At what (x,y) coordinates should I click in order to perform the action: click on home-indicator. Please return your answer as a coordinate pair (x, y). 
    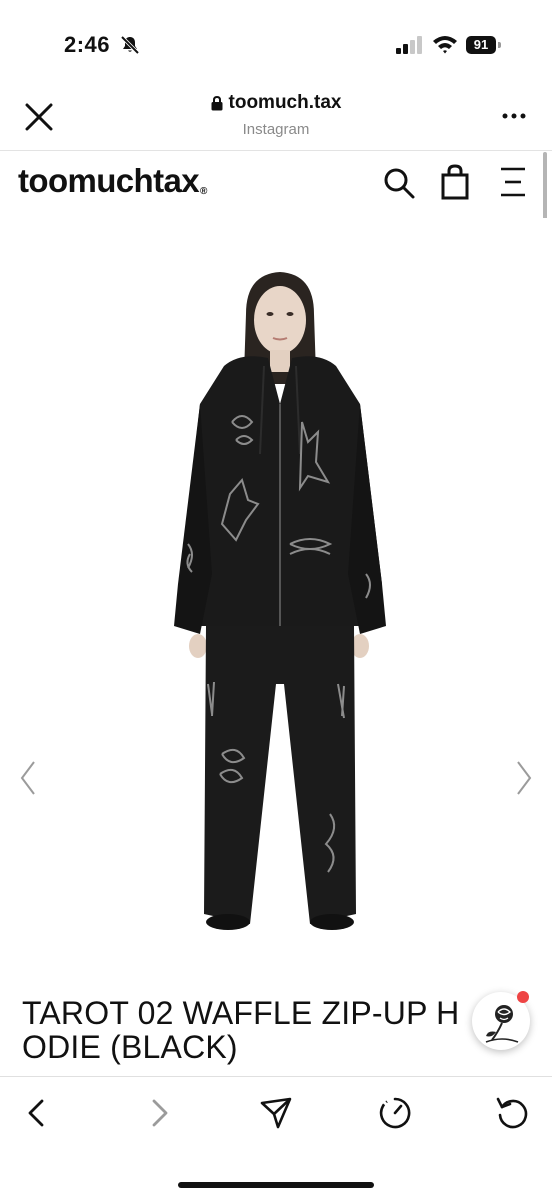
    Looking at the image, I should click on (276, 1185).